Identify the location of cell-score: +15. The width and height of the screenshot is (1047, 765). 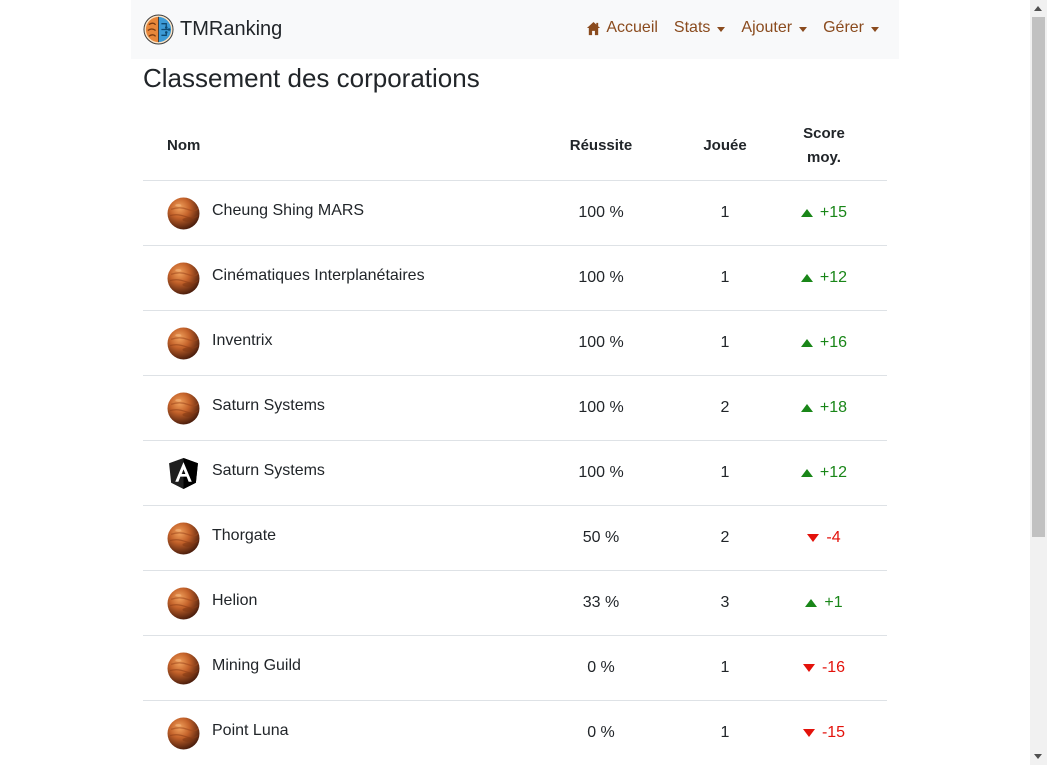
(824, 213).